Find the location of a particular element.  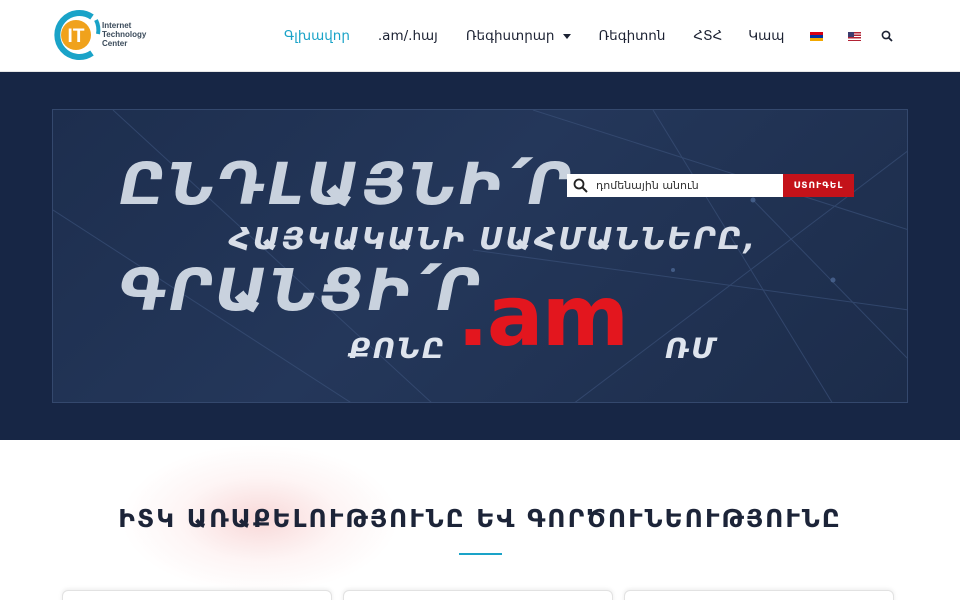

chevron-down-icon is located at coordinates (567, 36).